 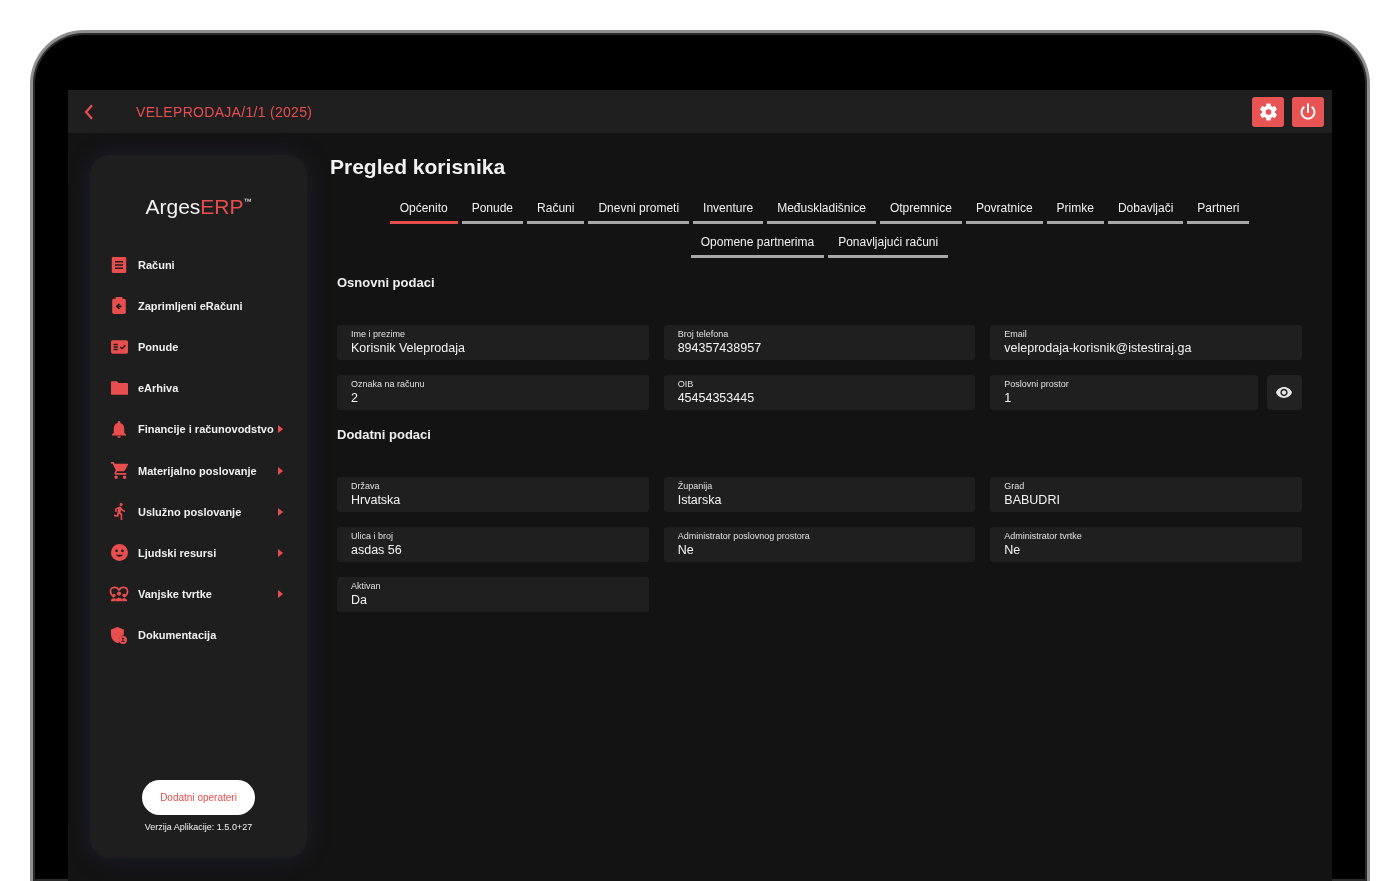 I want to click on runner-icon, so click(x=119, y=512).